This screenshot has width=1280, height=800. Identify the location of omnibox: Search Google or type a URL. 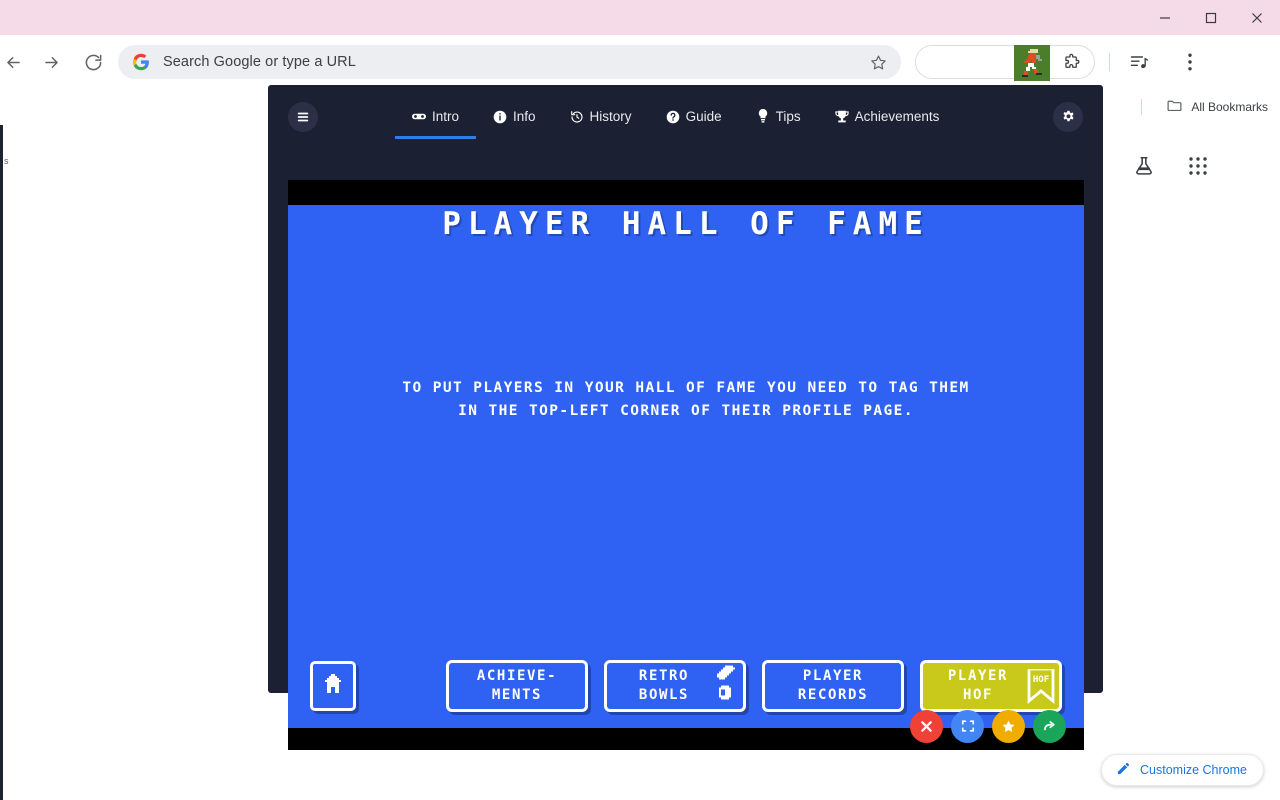
(509, 62).